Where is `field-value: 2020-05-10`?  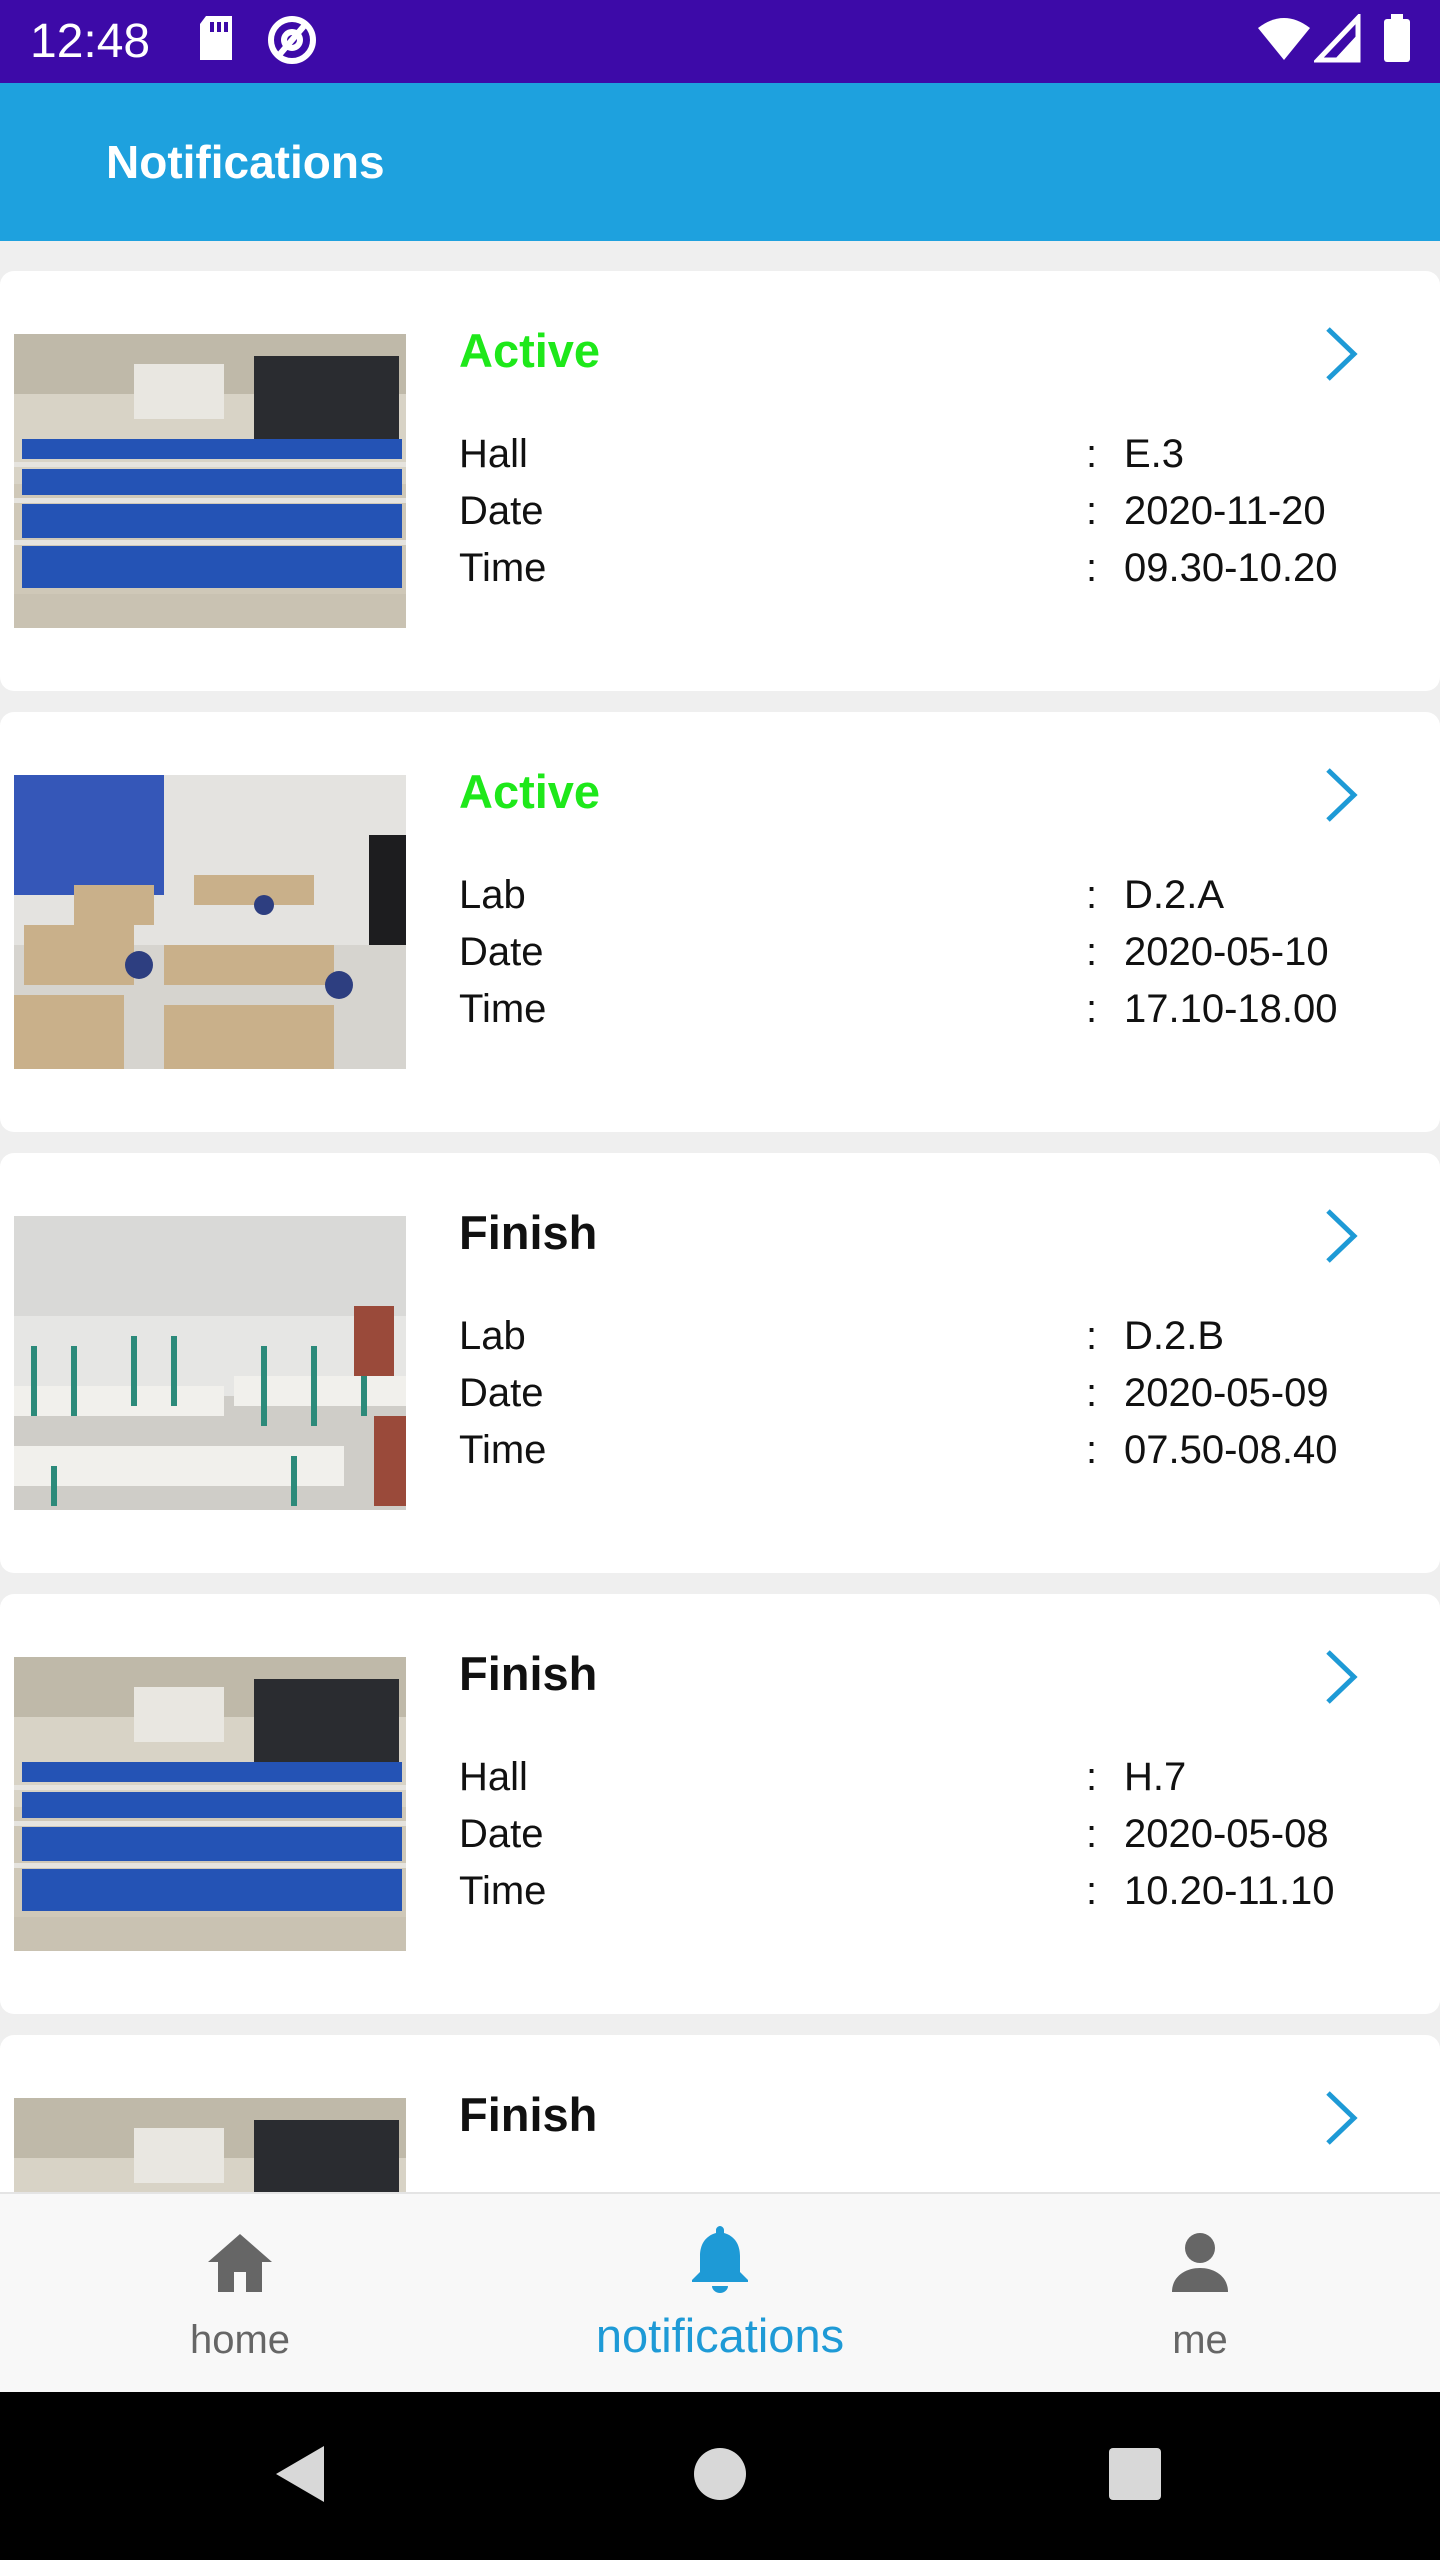 field-value: 2020-05-10 is located at coordinates (1226, 952).